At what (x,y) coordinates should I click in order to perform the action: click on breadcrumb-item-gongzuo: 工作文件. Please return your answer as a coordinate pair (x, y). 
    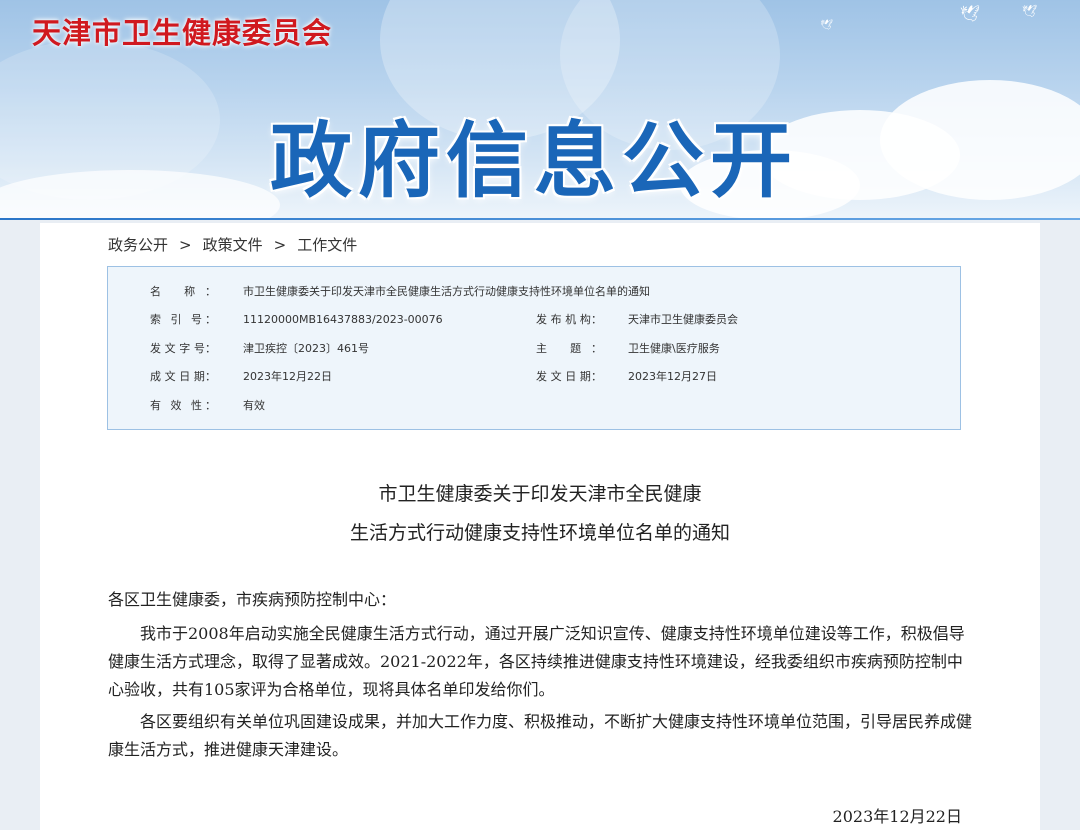
    Looking at the image, I should click on (327, 245).